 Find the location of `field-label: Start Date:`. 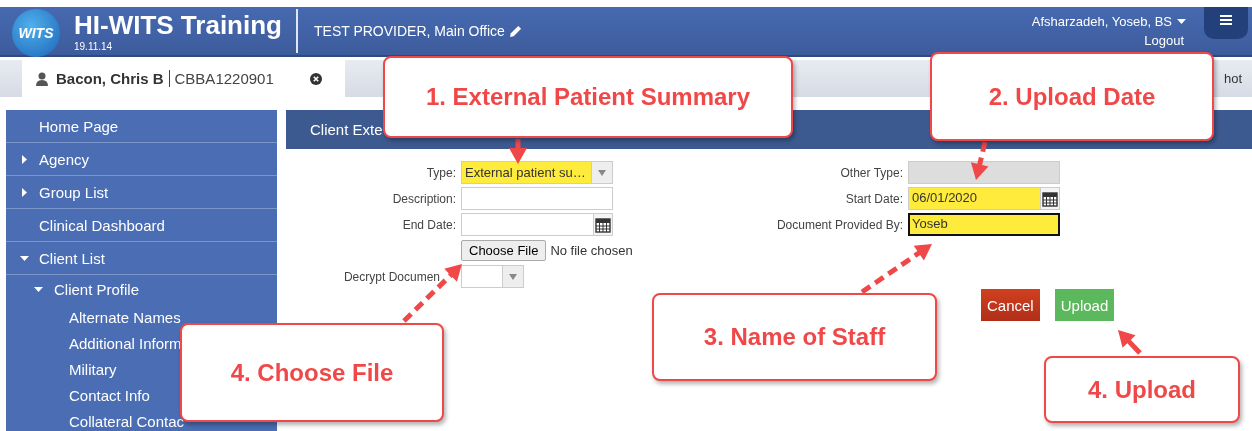

field-label: Start Date: is located at coordinates (873, 198).